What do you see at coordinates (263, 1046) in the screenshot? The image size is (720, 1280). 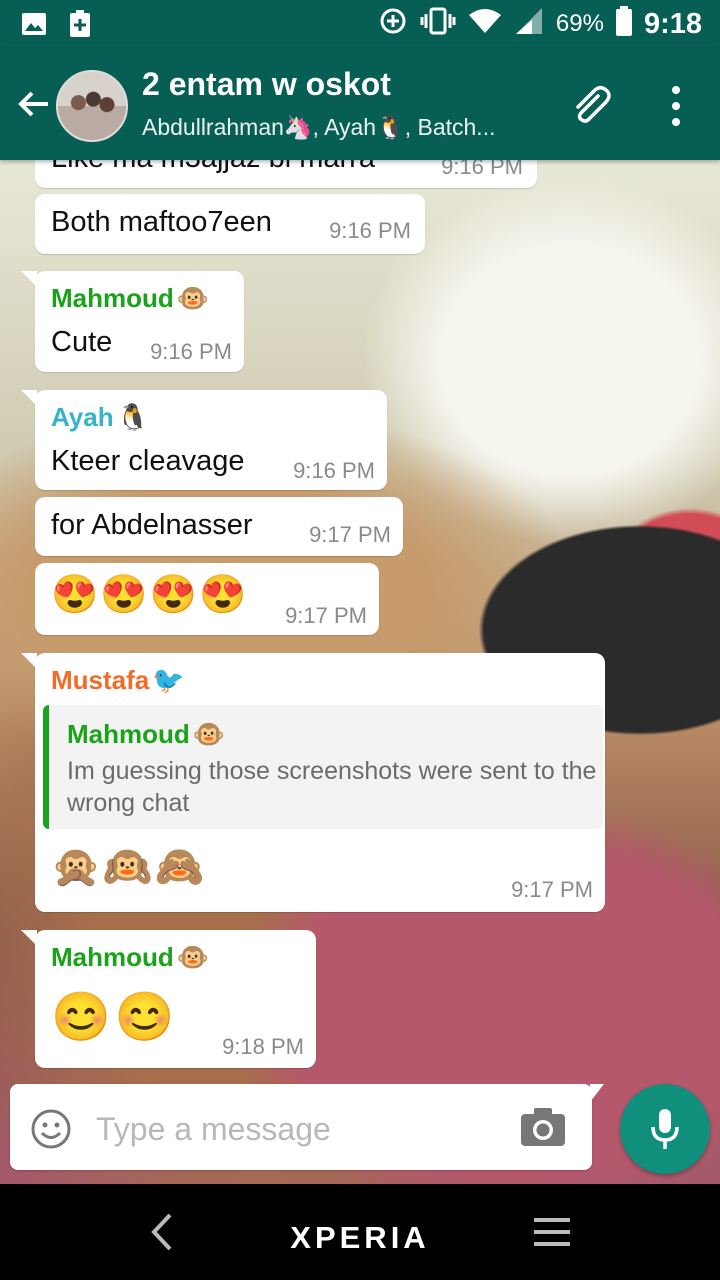 I see `message-time: 9:18 PM` at bounding box center [263, 1046].